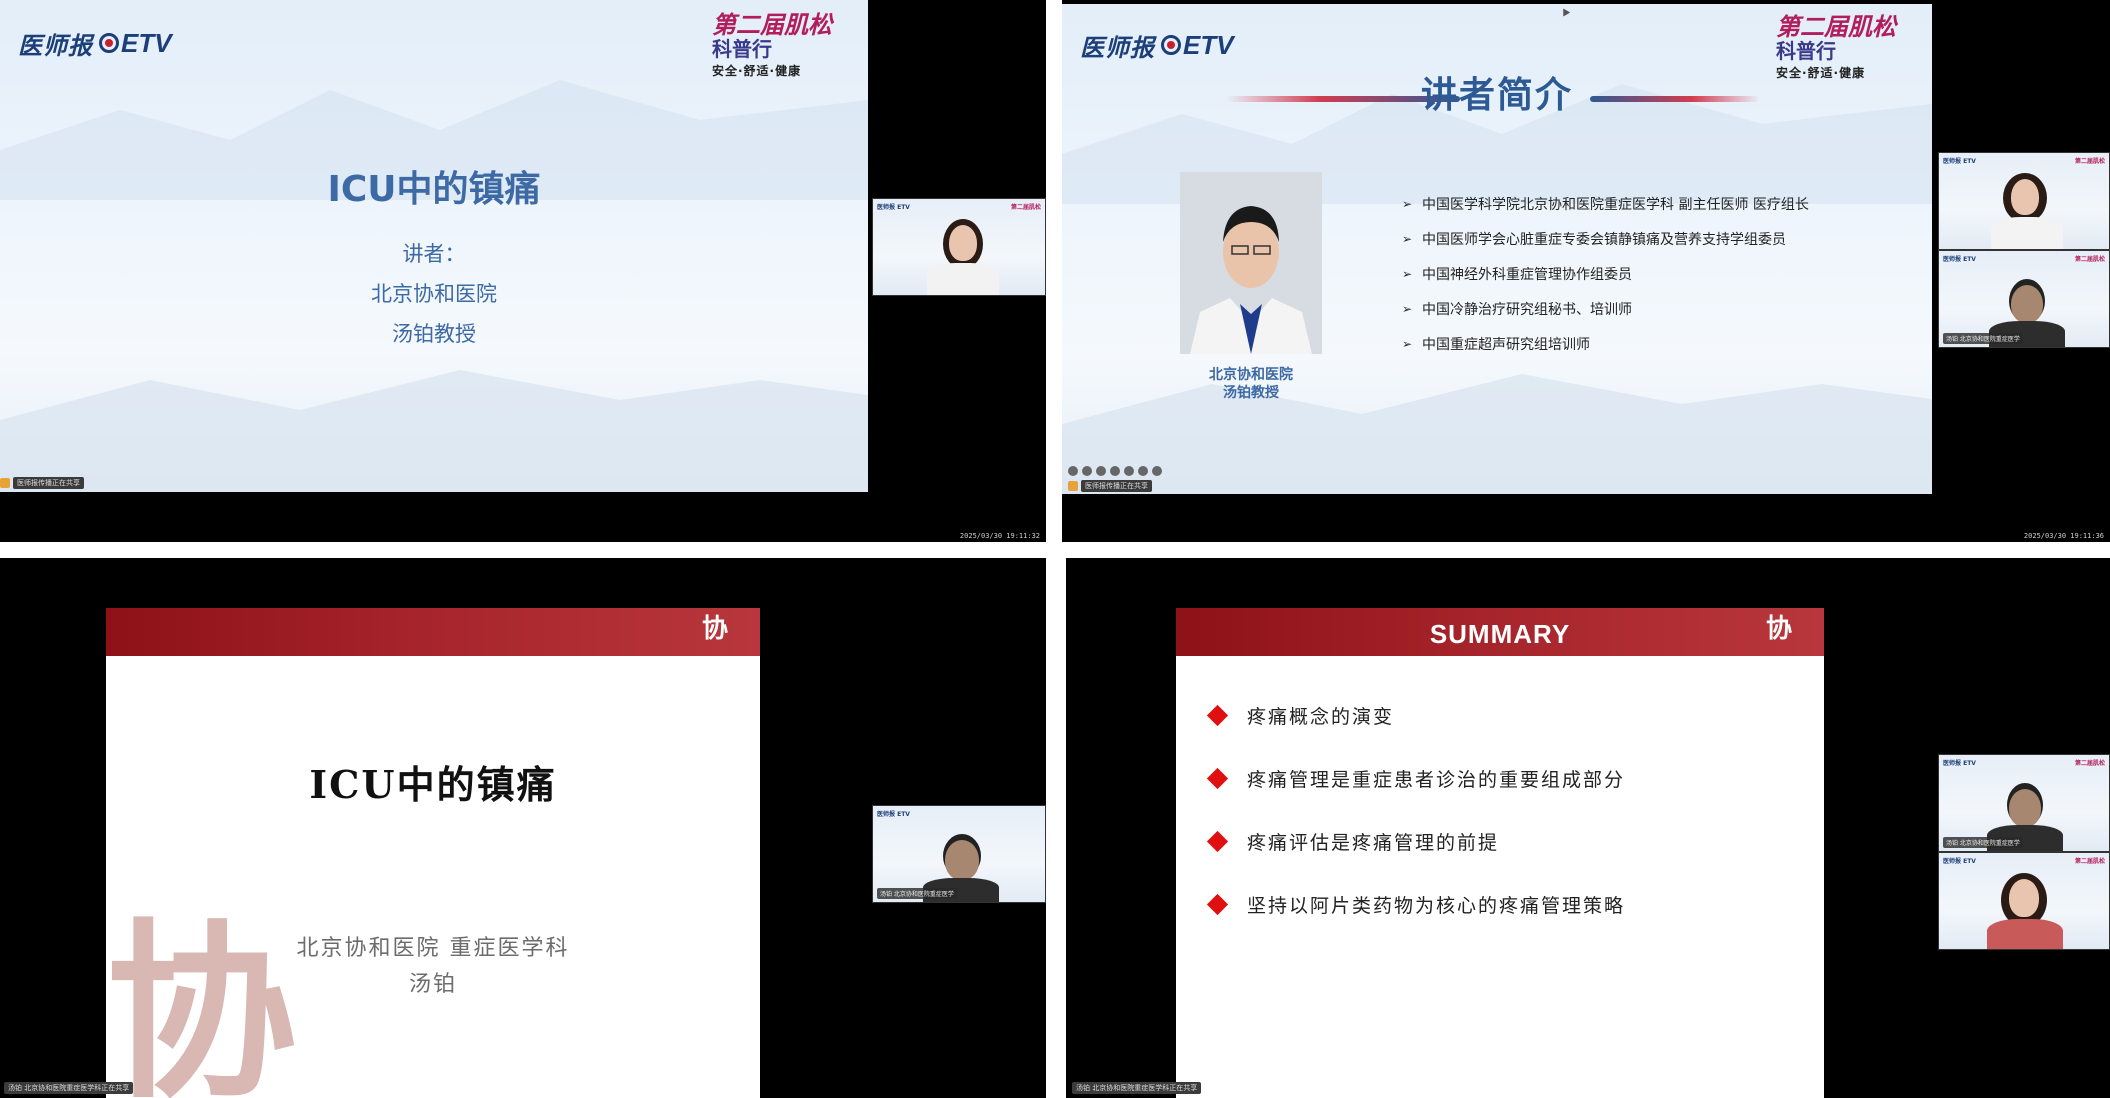 The height and width of the screenshot is (1098, 2110). What do you see at coordinates (999, 536) in the screenshot?
I see `timestamp: 2025/03/30 19:11:32` at bounding box center [999, 536].